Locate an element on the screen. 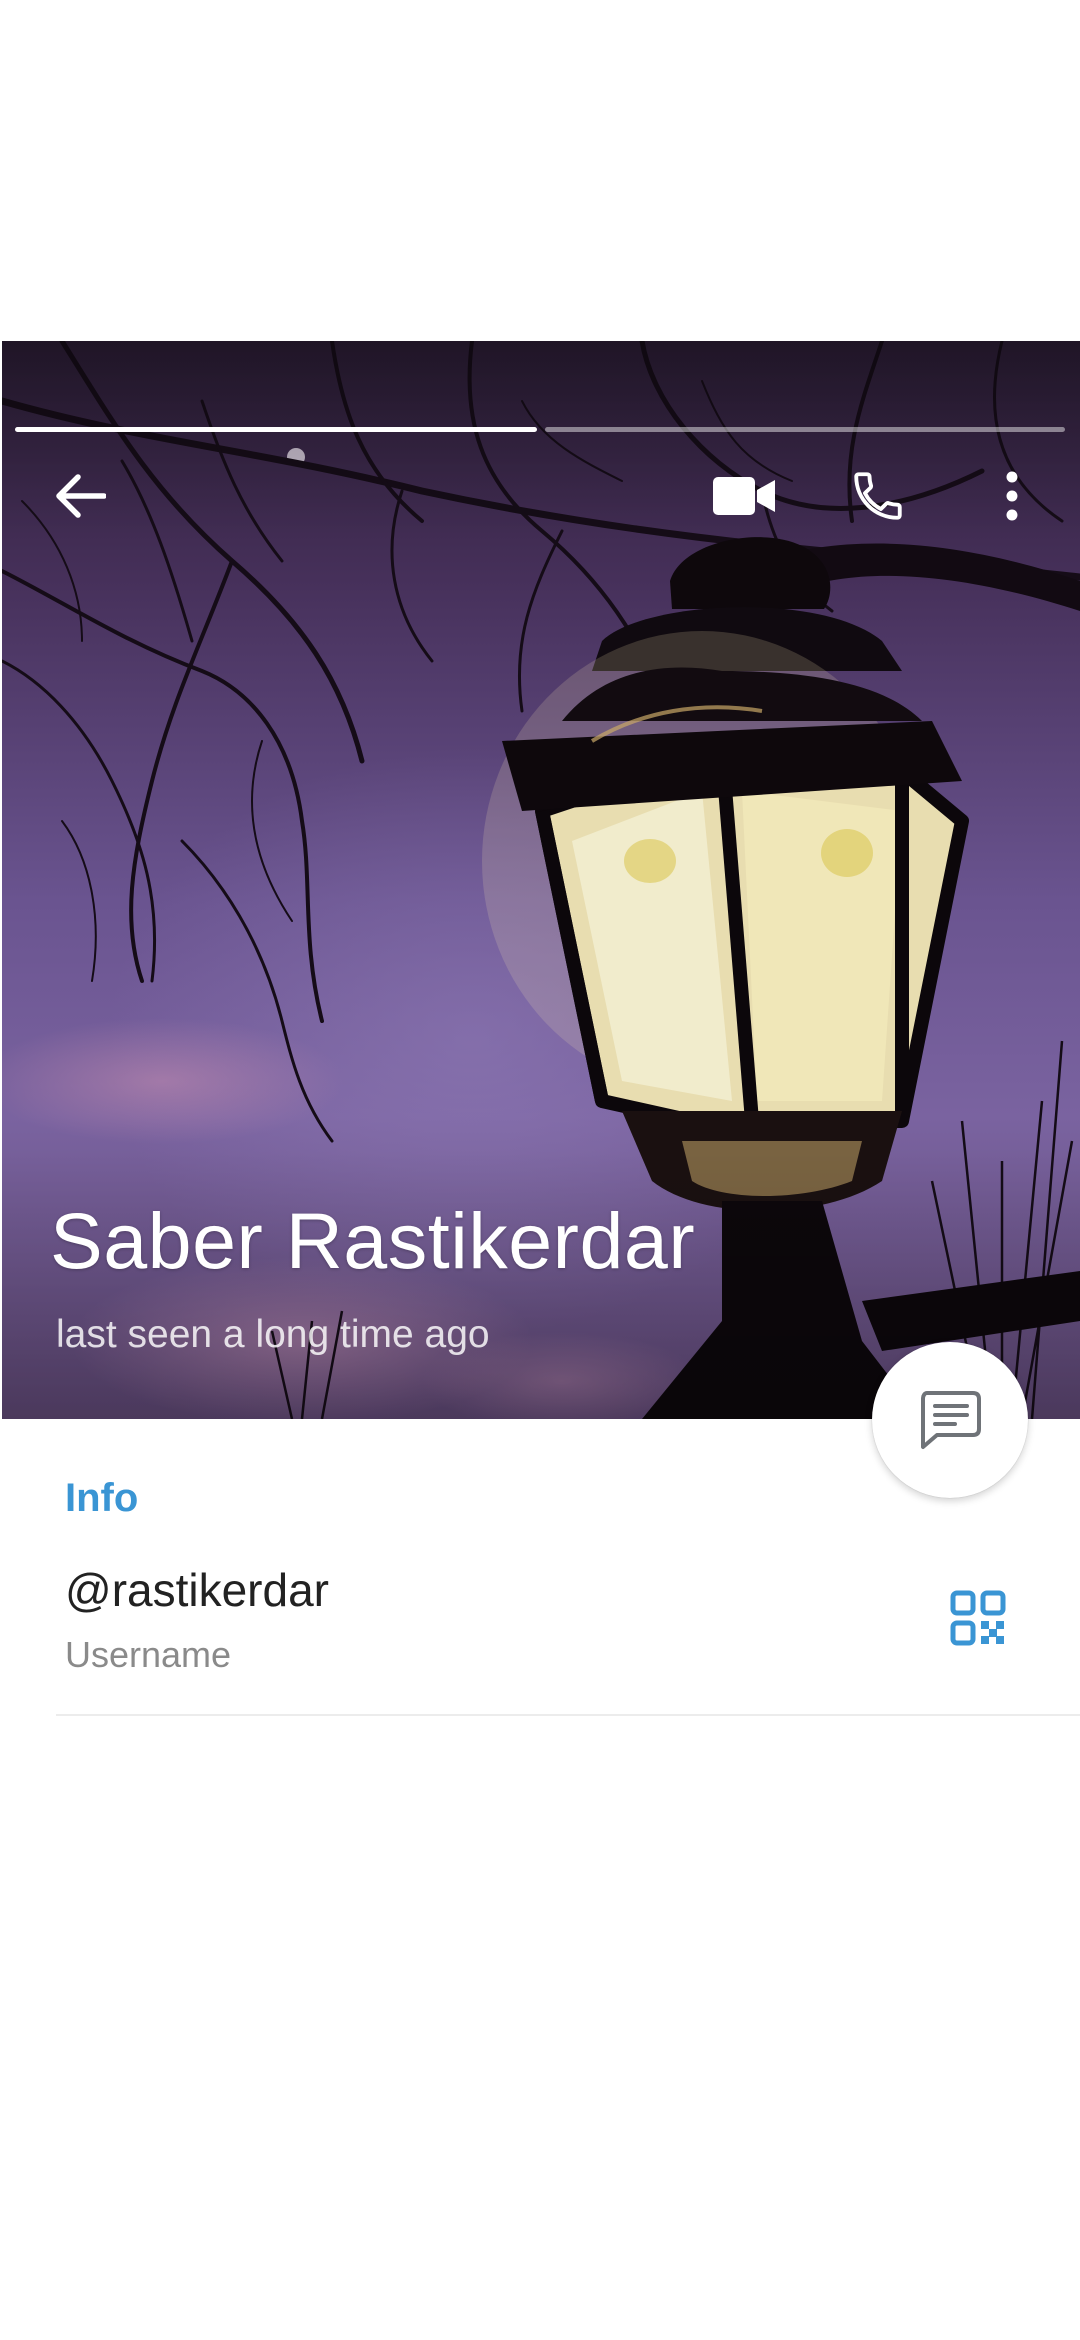 This screenshot has width=1080, height=2340. send-message-button is located at coordinates (950, 1420).